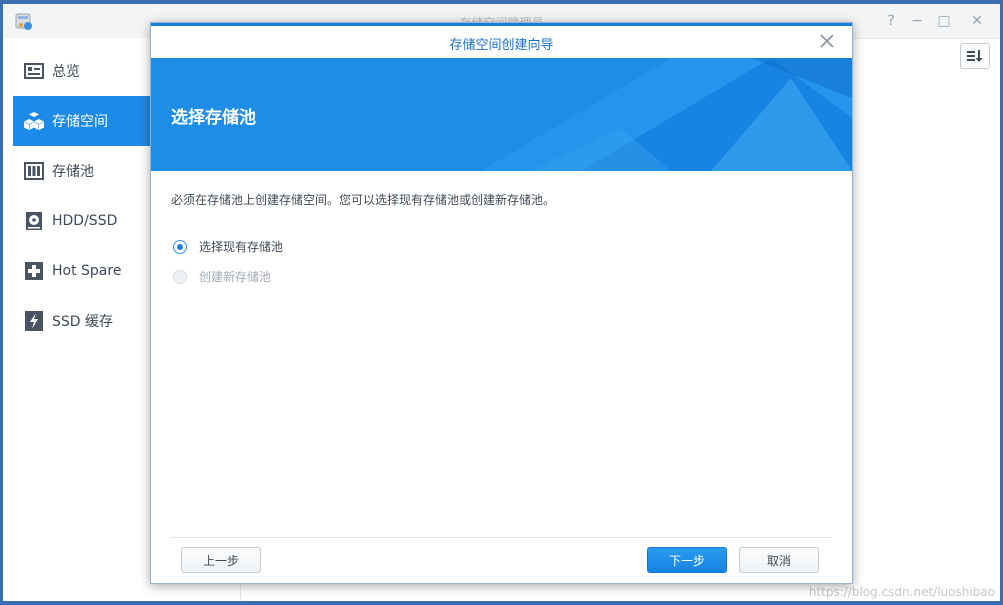 This screenshot has height=605, width=1003. I want to click on footer-divider, so click(501, 537).